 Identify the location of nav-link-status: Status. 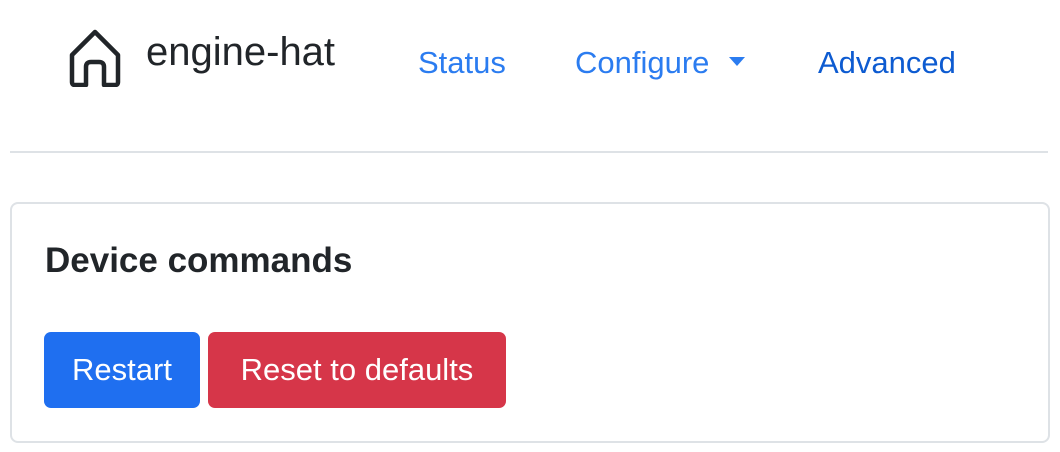
(462, 63).